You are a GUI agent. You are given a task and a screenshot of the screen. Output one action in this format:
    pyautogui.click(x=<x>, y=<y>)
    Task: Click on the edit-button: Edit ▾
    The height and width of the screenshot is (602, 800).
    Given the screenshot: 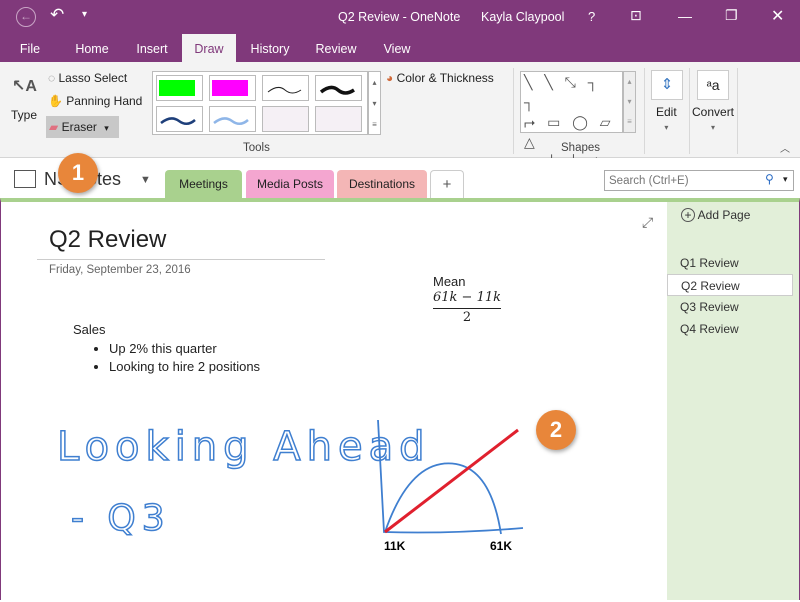 What is the action you would take?
    pyautogui.click(x=666, y=119)
    